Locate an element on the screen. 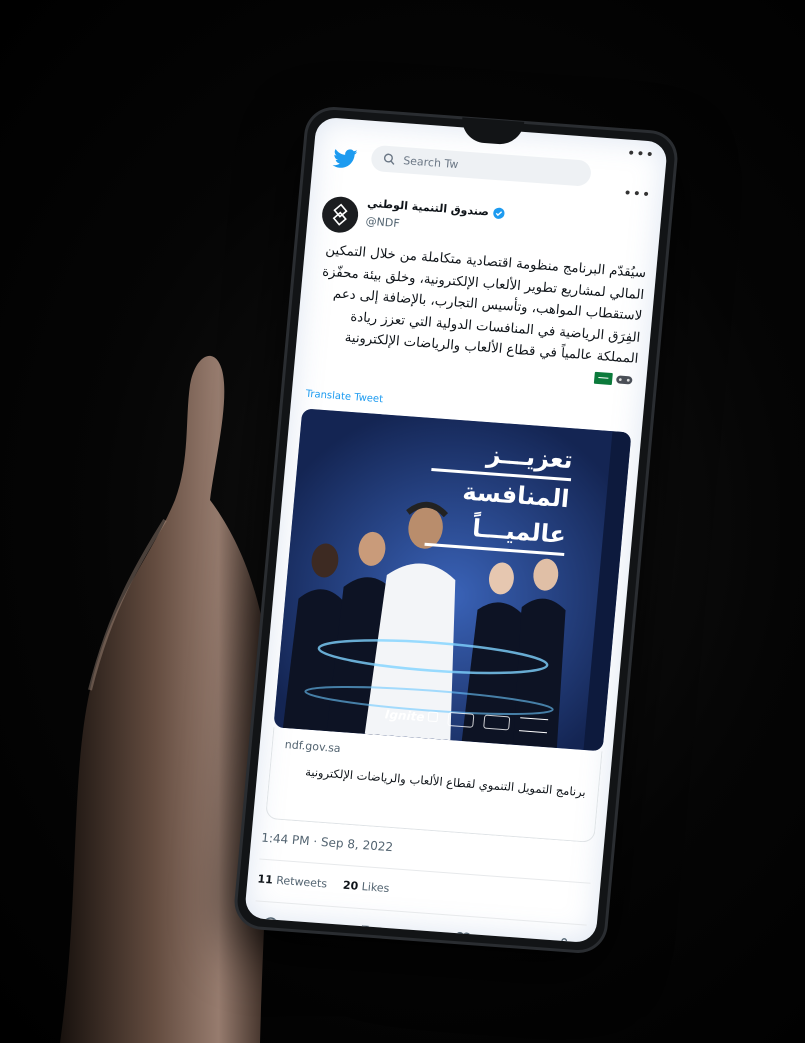 The width and height of the screenshot is (805, 1043). tweet-more-icon: ••• is located at coordinates (637, 194).